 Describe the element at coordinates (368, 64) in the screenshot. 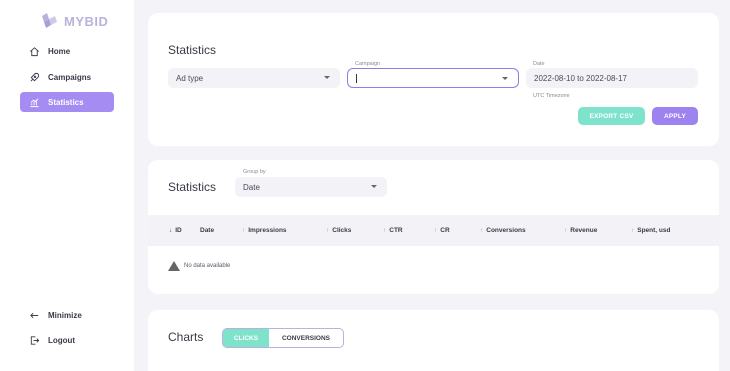

I see `campaign-label: Campaign` at that location.